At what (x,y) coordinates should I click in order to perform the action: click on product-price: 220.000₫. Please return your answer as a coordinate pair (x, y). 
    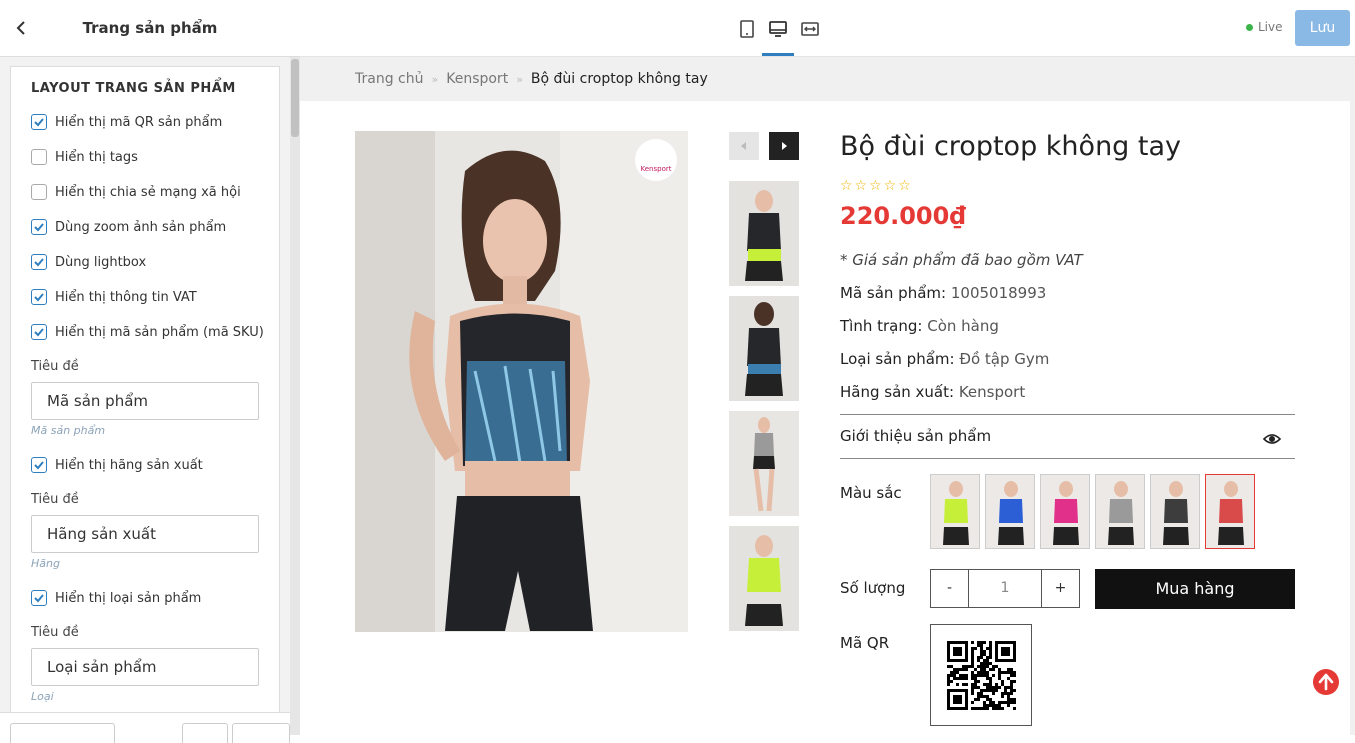
    Looking at the image, I should click on (903, 216).